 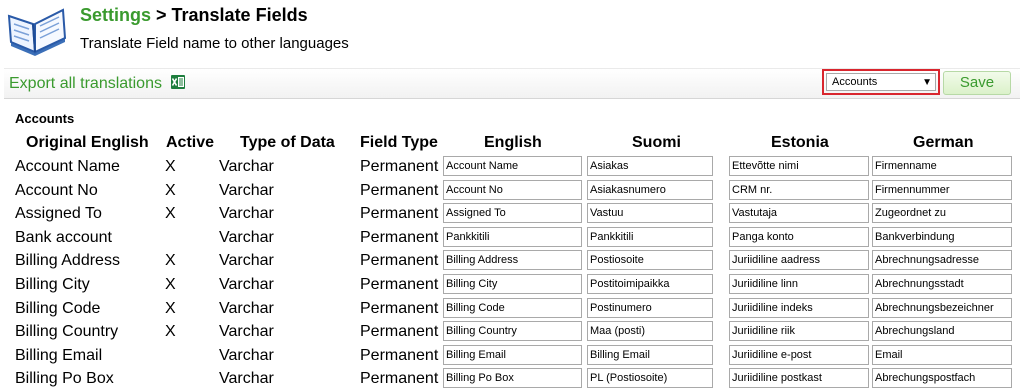 I want to click on estonia-translation-input: Juriidiline e-post, so click(x=799, y=354).